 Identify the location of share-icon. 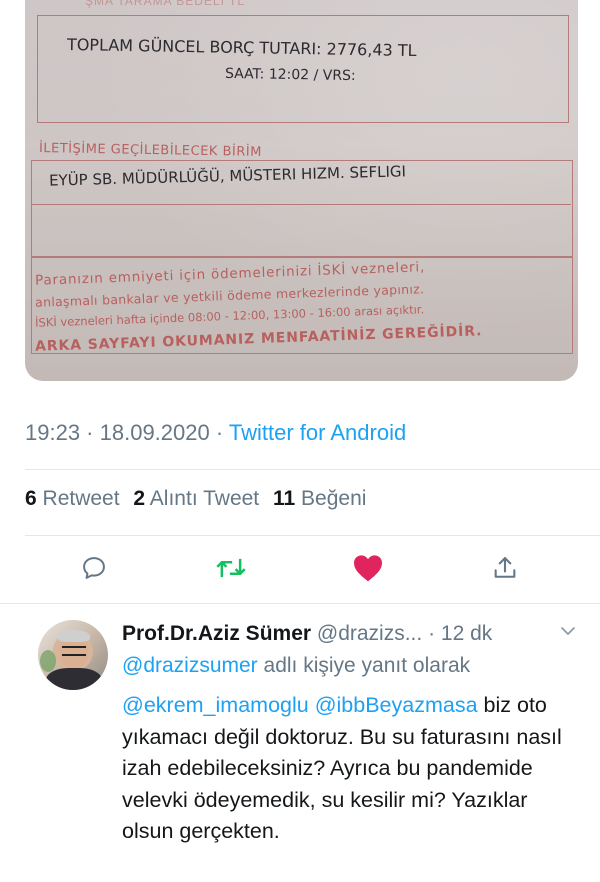
(505, 567).